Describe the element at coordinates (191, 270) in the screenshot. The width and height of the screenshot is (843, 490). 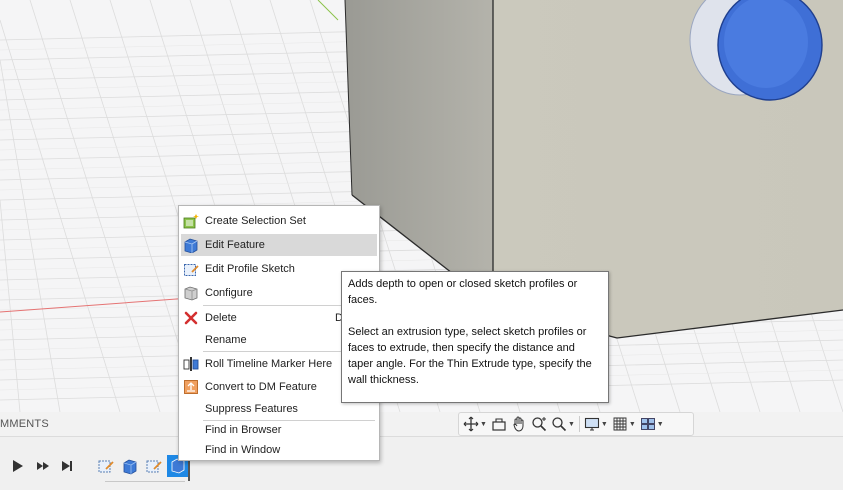
I see `profile-sketch-icon` at that location.